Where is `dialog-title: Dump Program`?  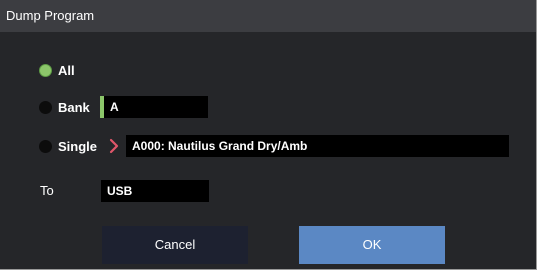
dialog-title: Dump Program is located at coordinates (268, 16).